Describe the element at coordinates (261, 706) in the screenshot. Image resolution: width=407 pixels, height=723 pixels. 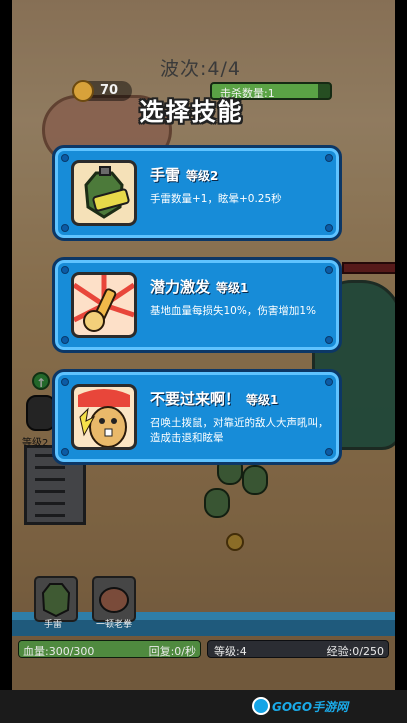
I see `watermark-logo-icon` at that location.